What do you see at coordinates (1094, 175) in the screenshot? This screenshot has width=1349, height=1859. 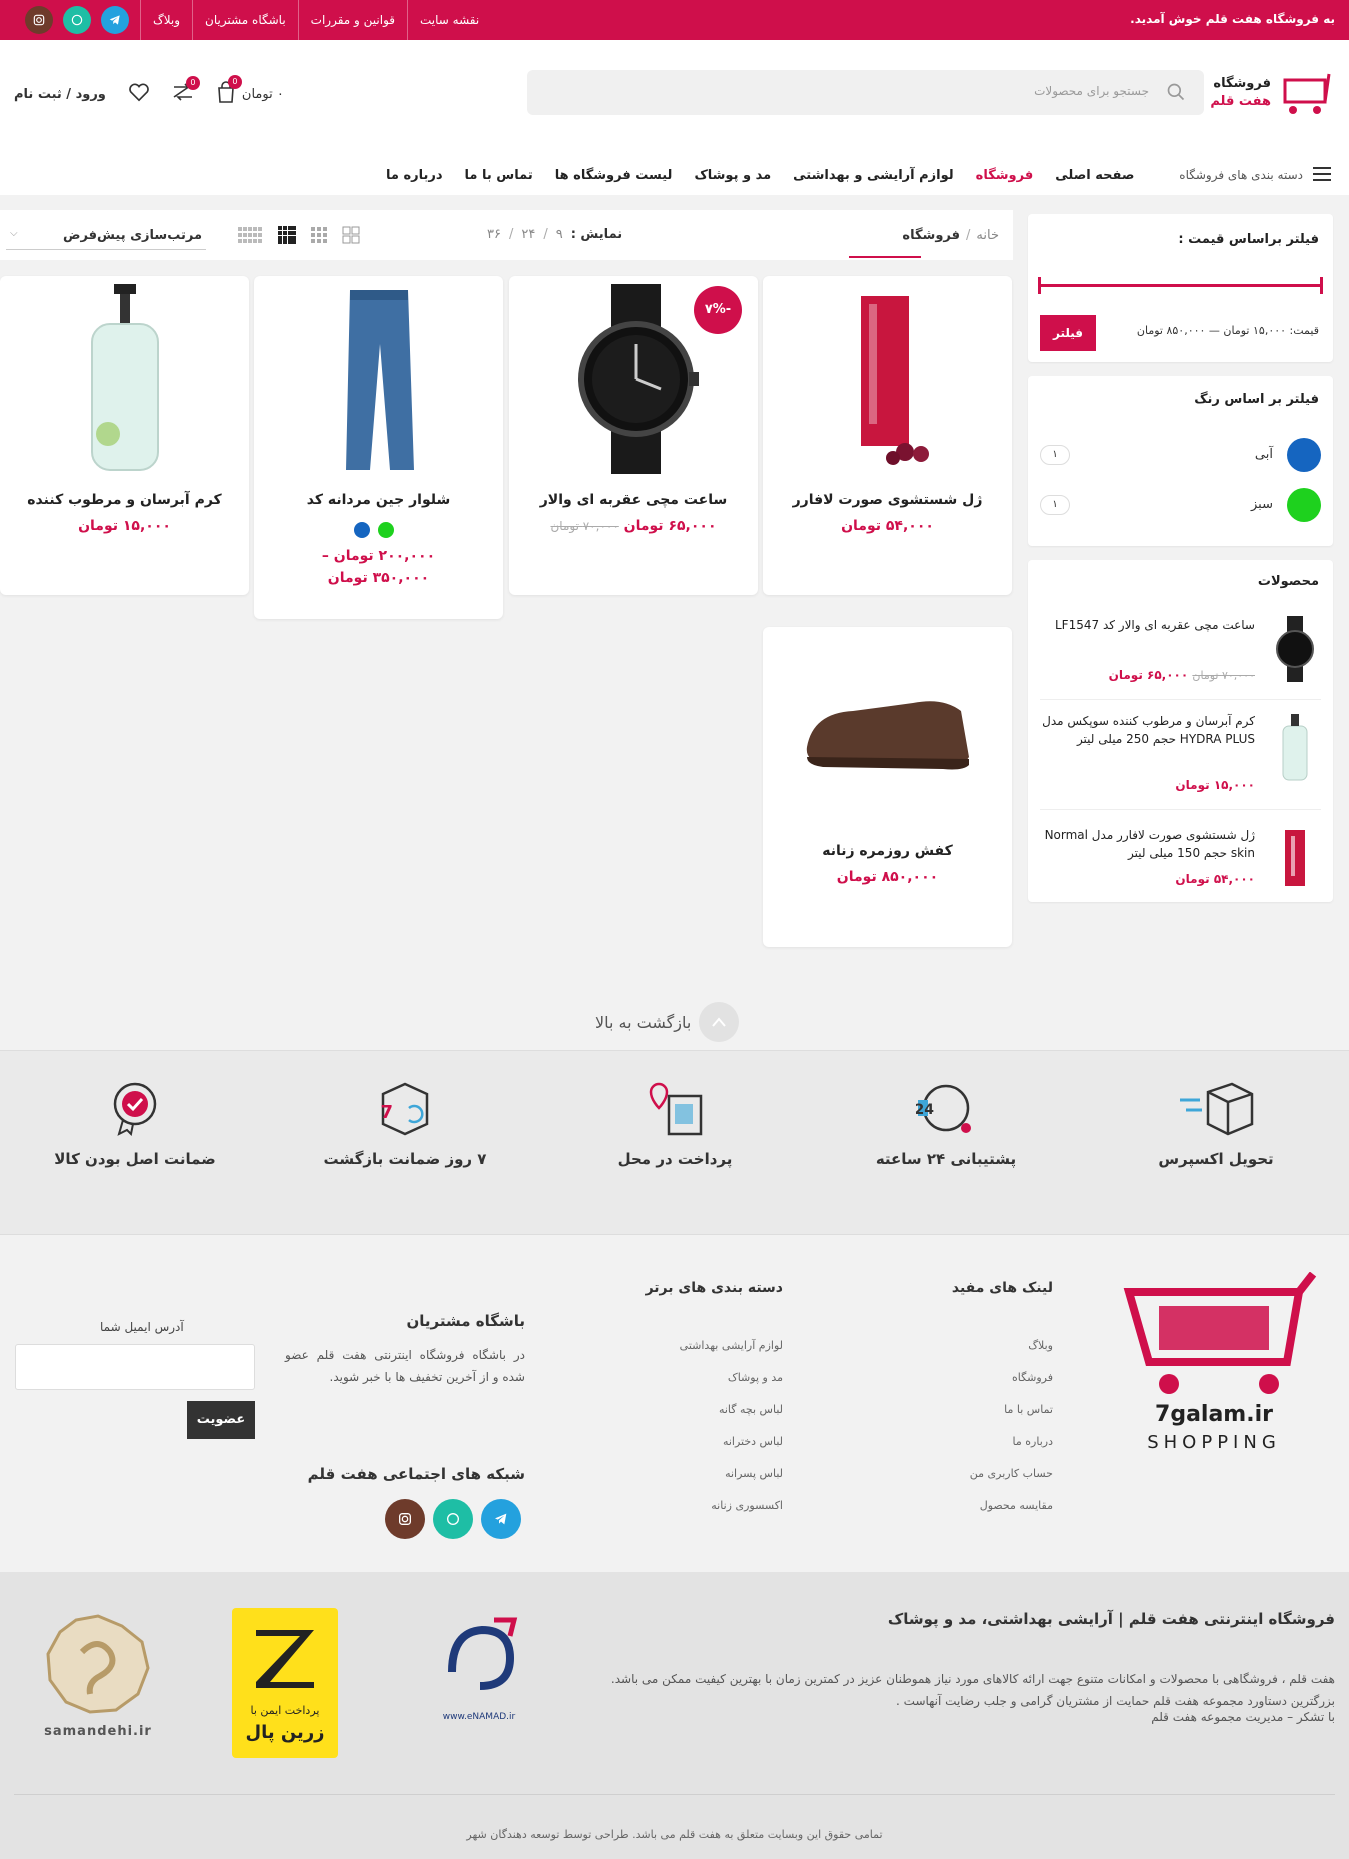 I see `nav-home: صفحه اصلی` at bounding box center [1094, 175].